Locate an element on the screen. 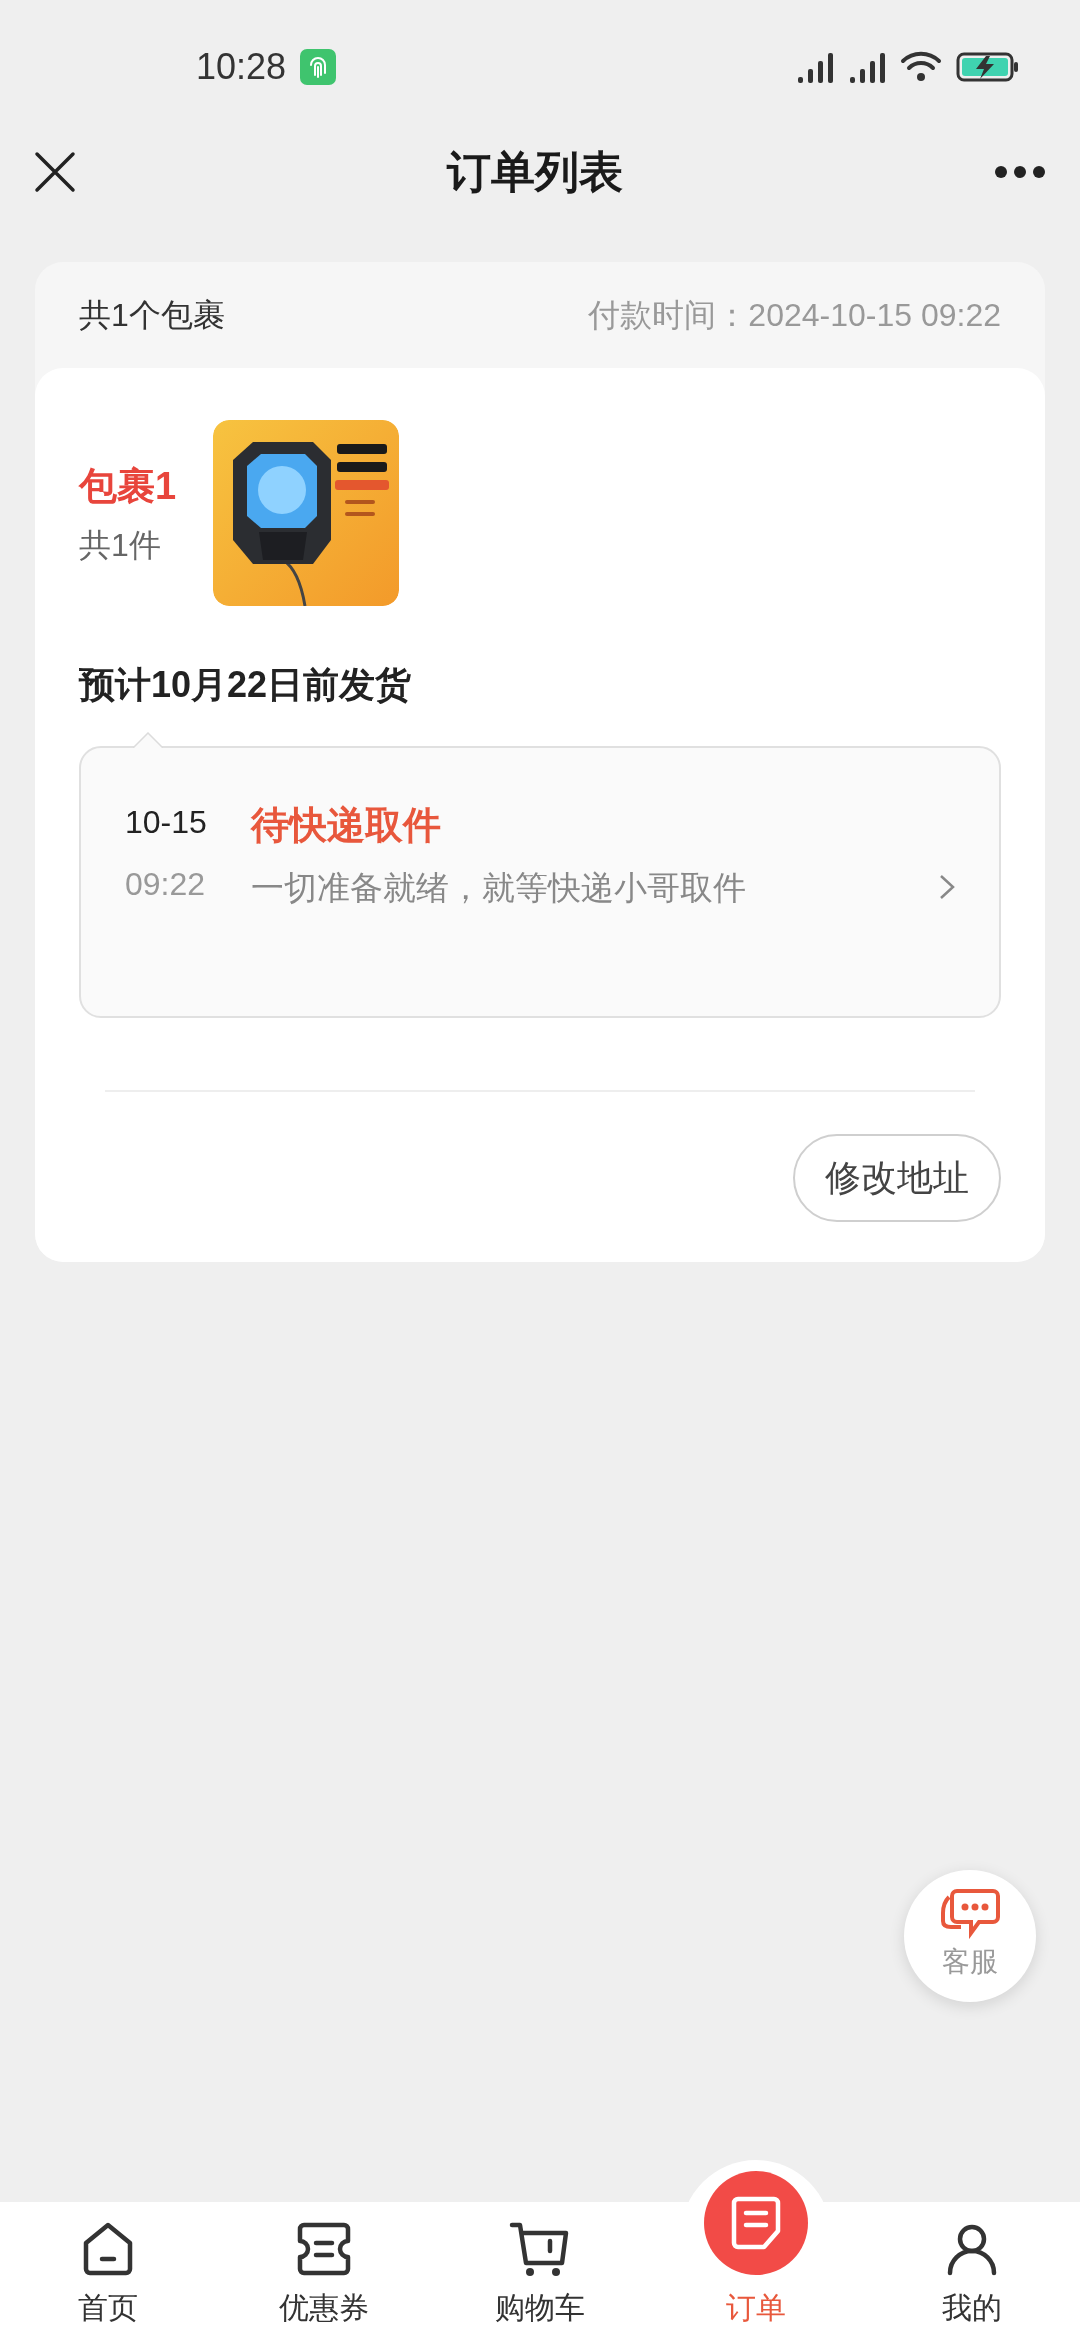  tab: 订单 is located at coordinates (756, 2250).